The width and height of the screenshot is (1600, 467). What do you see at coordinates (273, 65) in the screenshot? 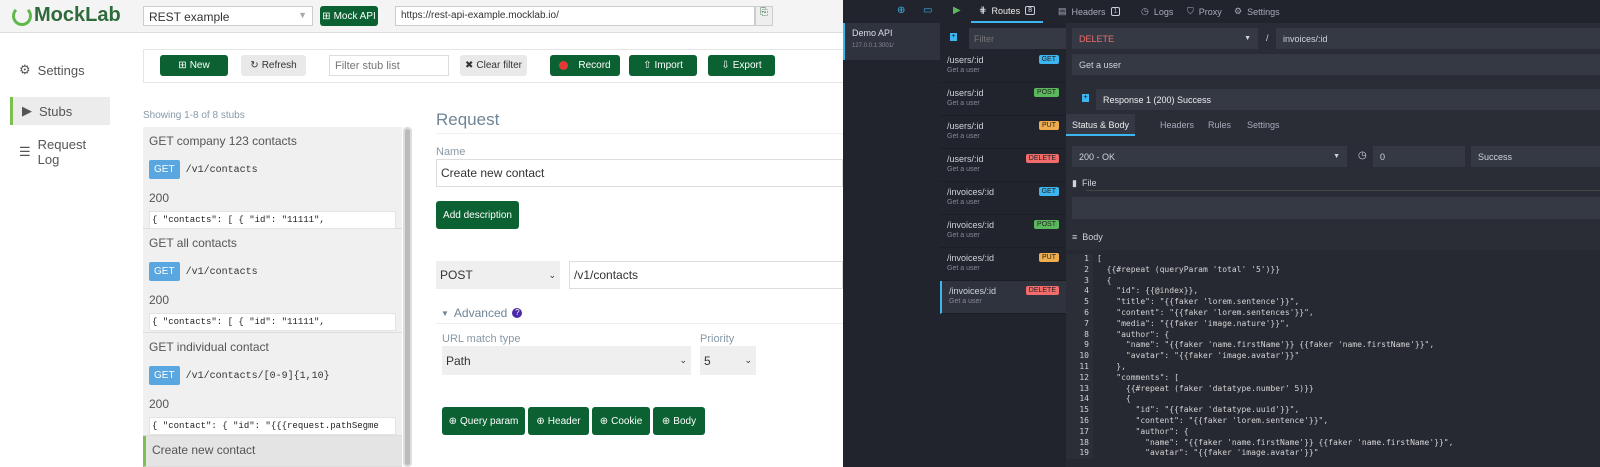
I see `refresh-button: ↻ Refresh` at bounding box center [273, 65].